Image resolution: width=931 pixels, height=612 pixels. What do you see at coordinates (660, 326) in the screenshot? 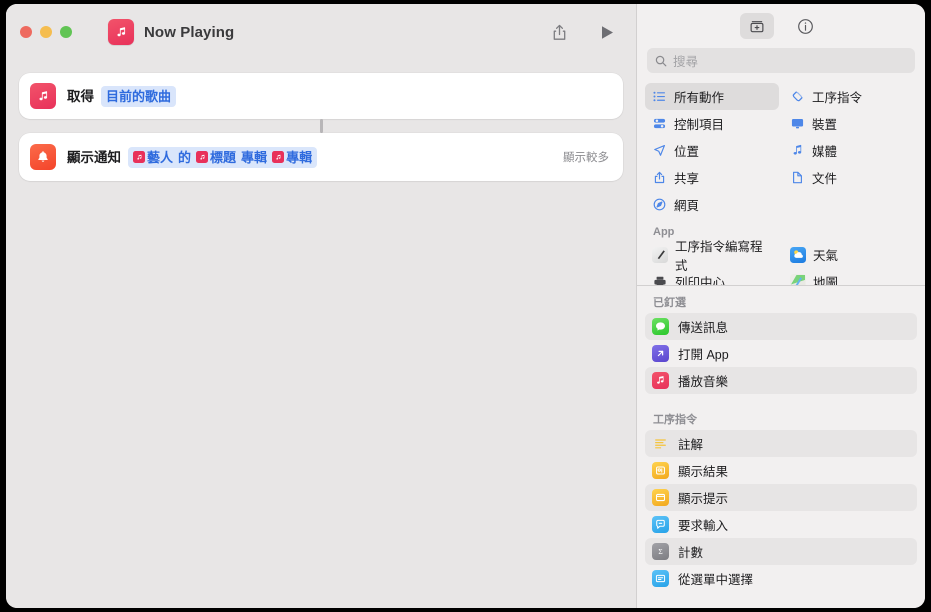
I see `messages-icon` at bounding box center [660, 326].